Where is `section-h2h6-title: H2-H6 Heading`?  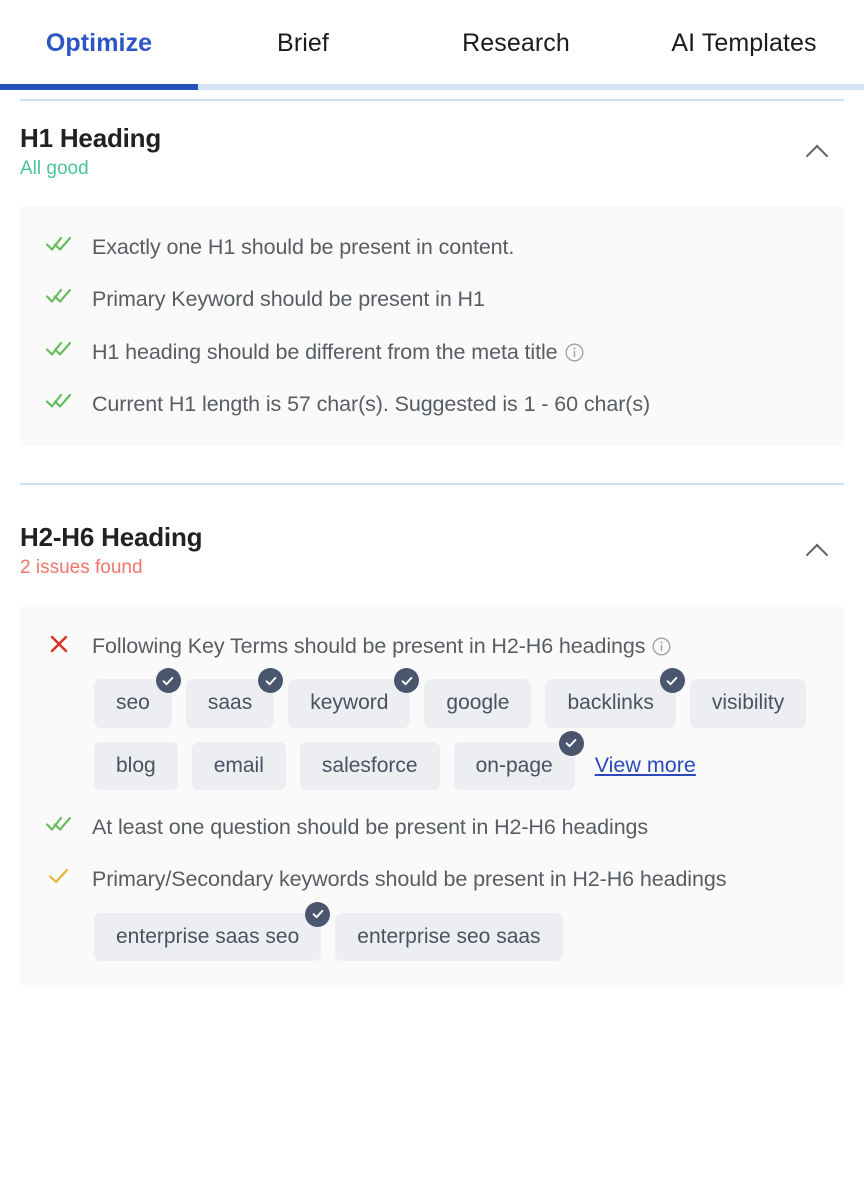
section-h2h6-title: H2-H6 Heading is located at coordinates (111, 536).